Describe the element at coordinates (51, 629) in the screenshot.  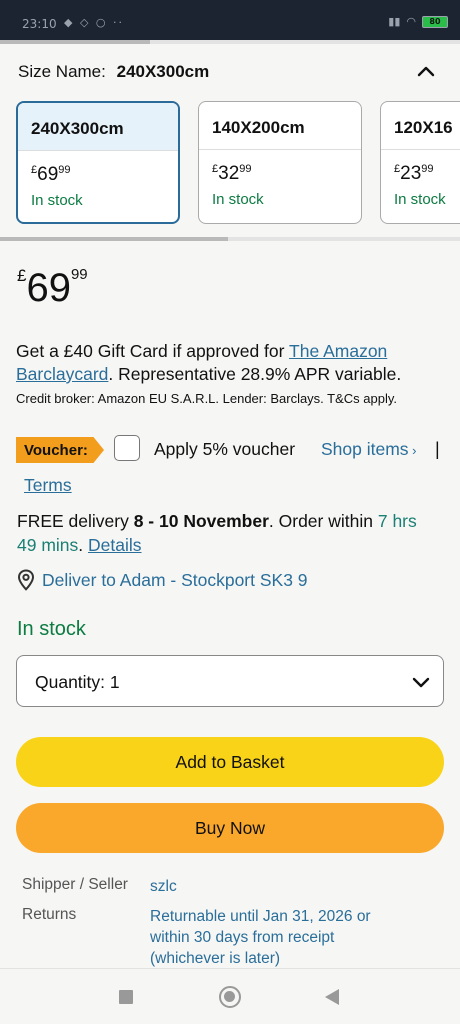
I see `availability-status: In stock` at that location.